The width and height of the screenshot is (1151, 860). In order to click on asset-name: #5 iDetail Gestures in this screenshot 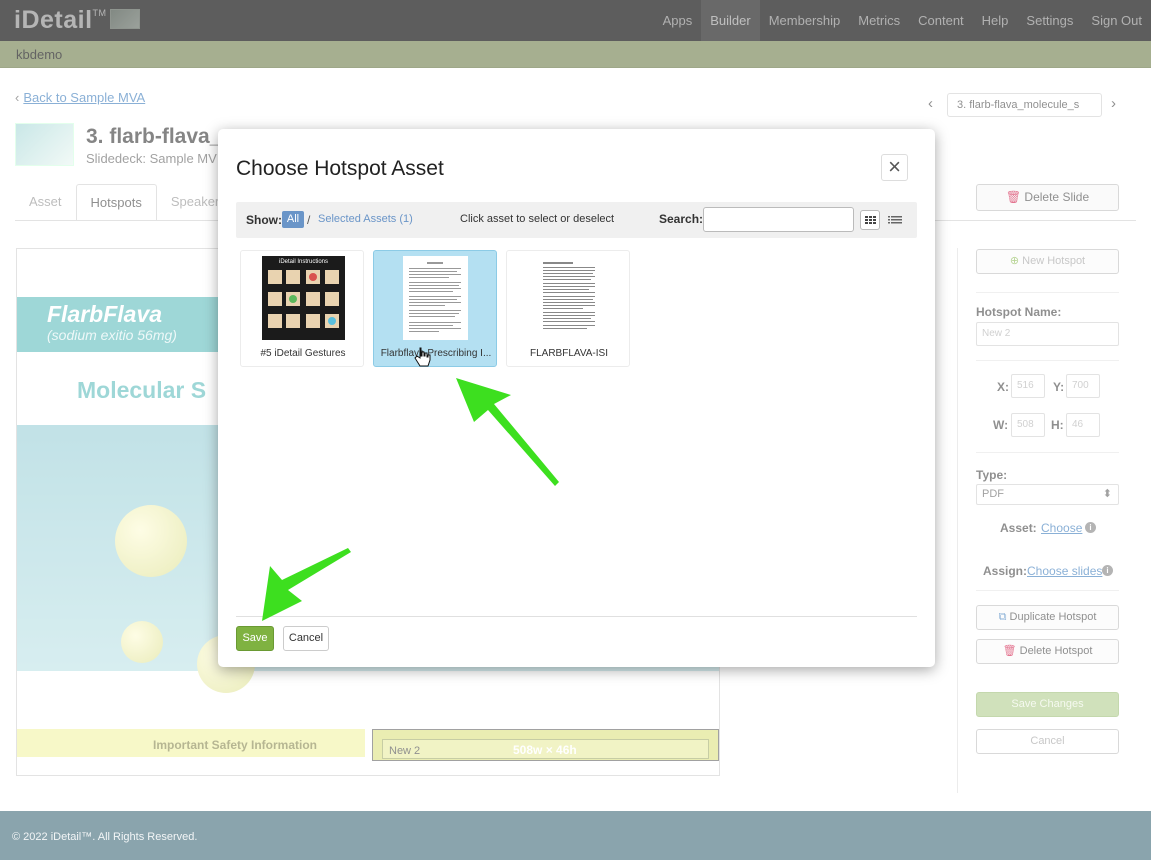, I will do `click(303, 353)`.